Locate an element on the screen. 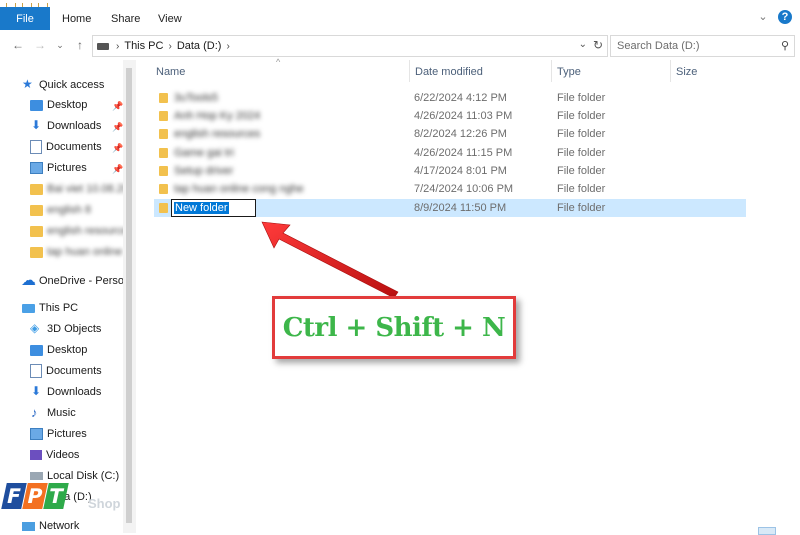 This screenshot has height=535, width=800. sidebar-item-pc-downloads: Downloads is located at coordinates (65, 392).